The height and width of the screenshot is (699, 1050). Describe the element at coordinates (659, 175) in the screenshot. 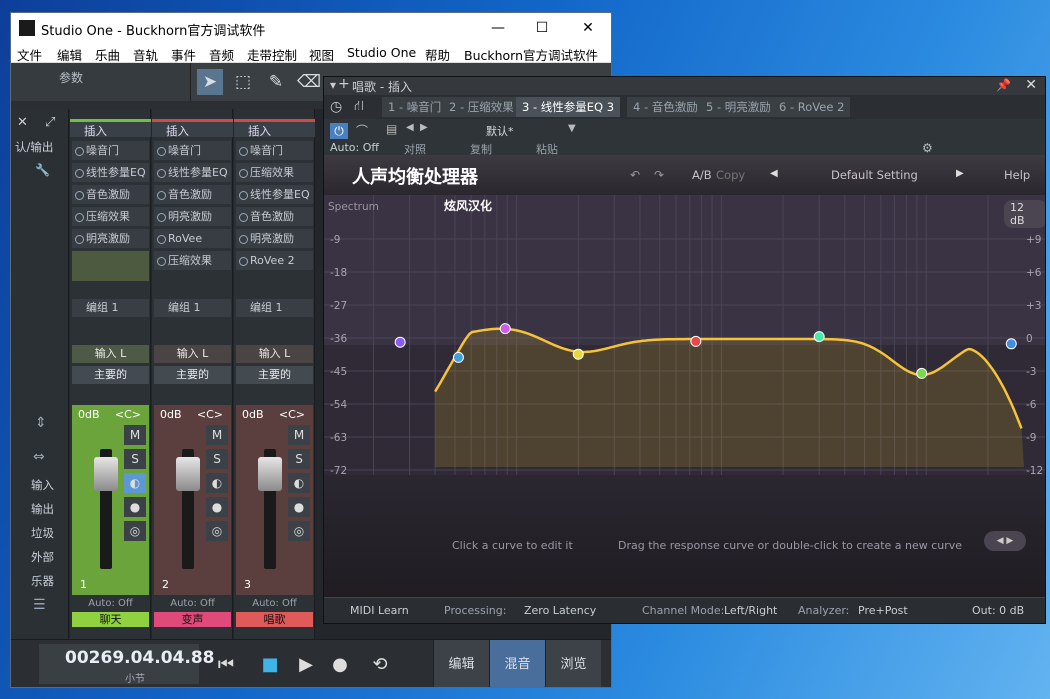

I see `redo-icon: ↷` at that location.